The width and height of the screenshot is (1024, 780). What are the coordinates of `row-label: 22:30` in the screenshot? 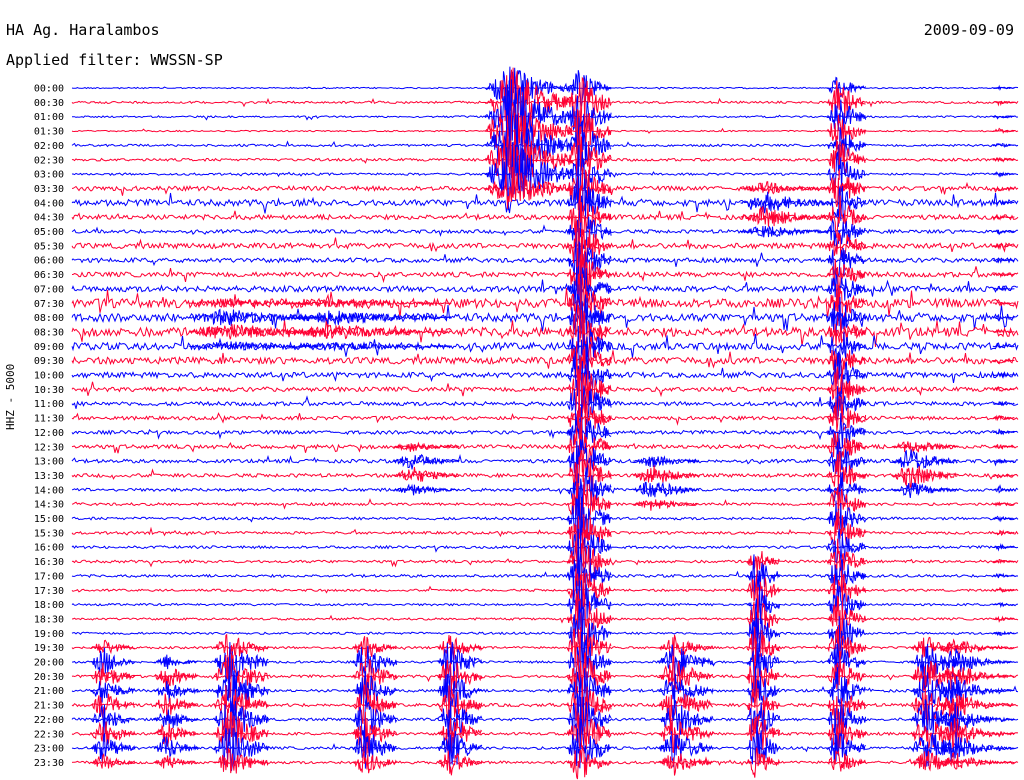 It's located at (49, 734).